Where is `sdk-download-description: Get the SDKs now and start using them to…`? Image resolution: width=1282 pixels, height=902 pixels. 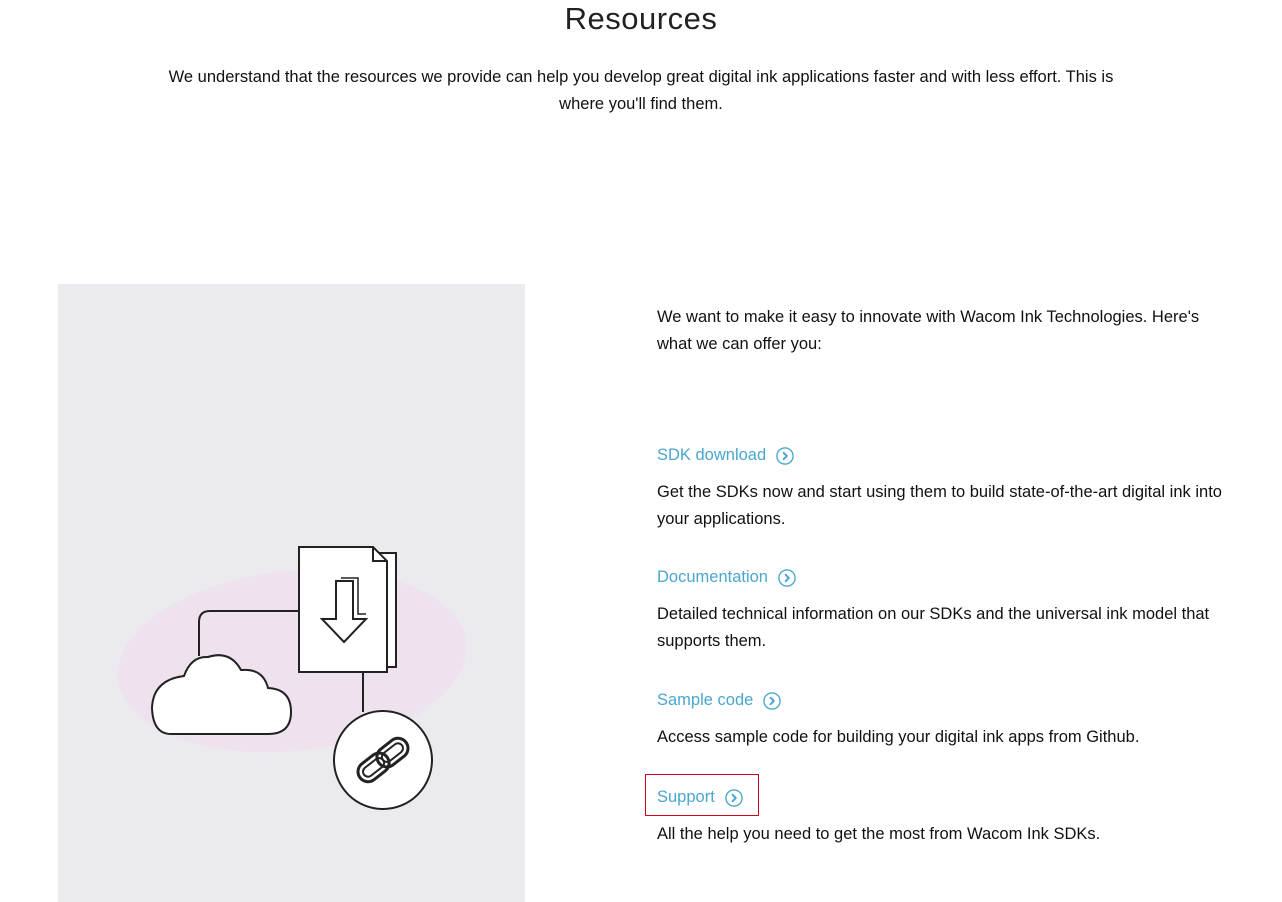 sdk-download-description: Get the SDKs now and start using them to… is located at coordinates (939, 505).